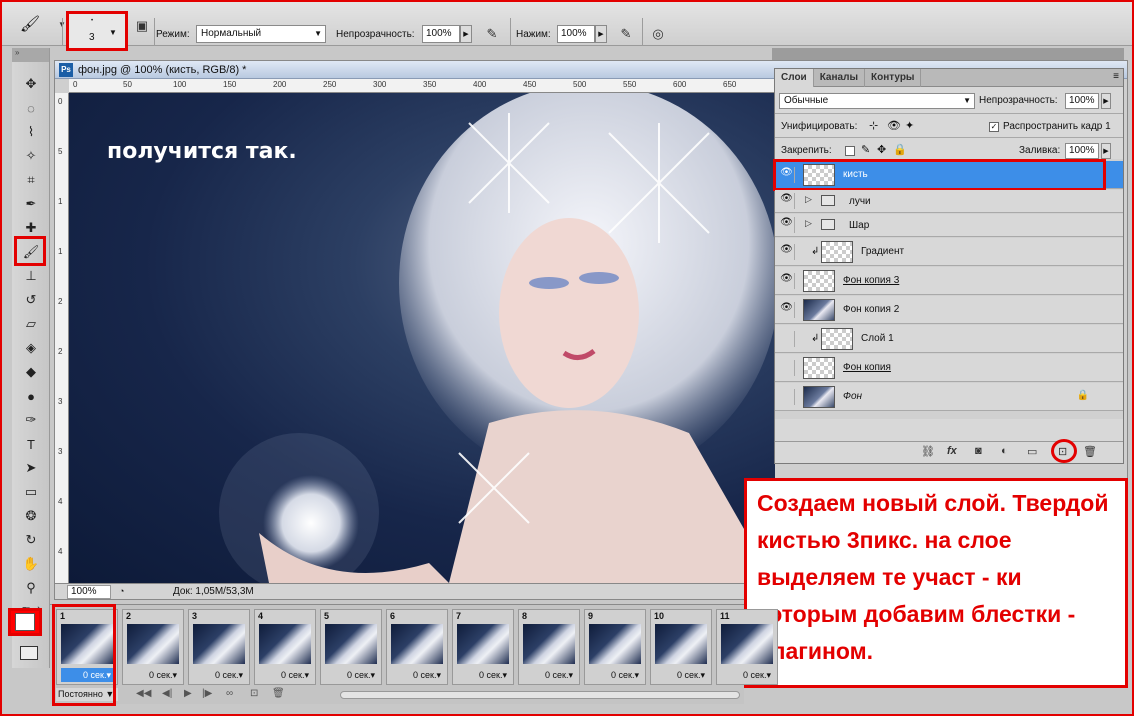 Image resolution: width=1134 pixels, height=716 pixels. What do you see at coordinates (948, 54) in the screenshot?
I see `panel-dock-header` at bounding box center [948, 54].